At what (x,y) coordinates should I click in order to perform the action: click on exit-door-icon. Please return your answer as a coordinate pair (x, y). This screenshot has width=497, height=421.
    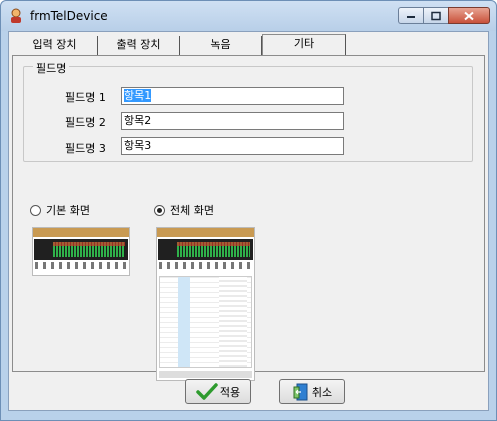
    Looking at the image, I should click on (300, 391).